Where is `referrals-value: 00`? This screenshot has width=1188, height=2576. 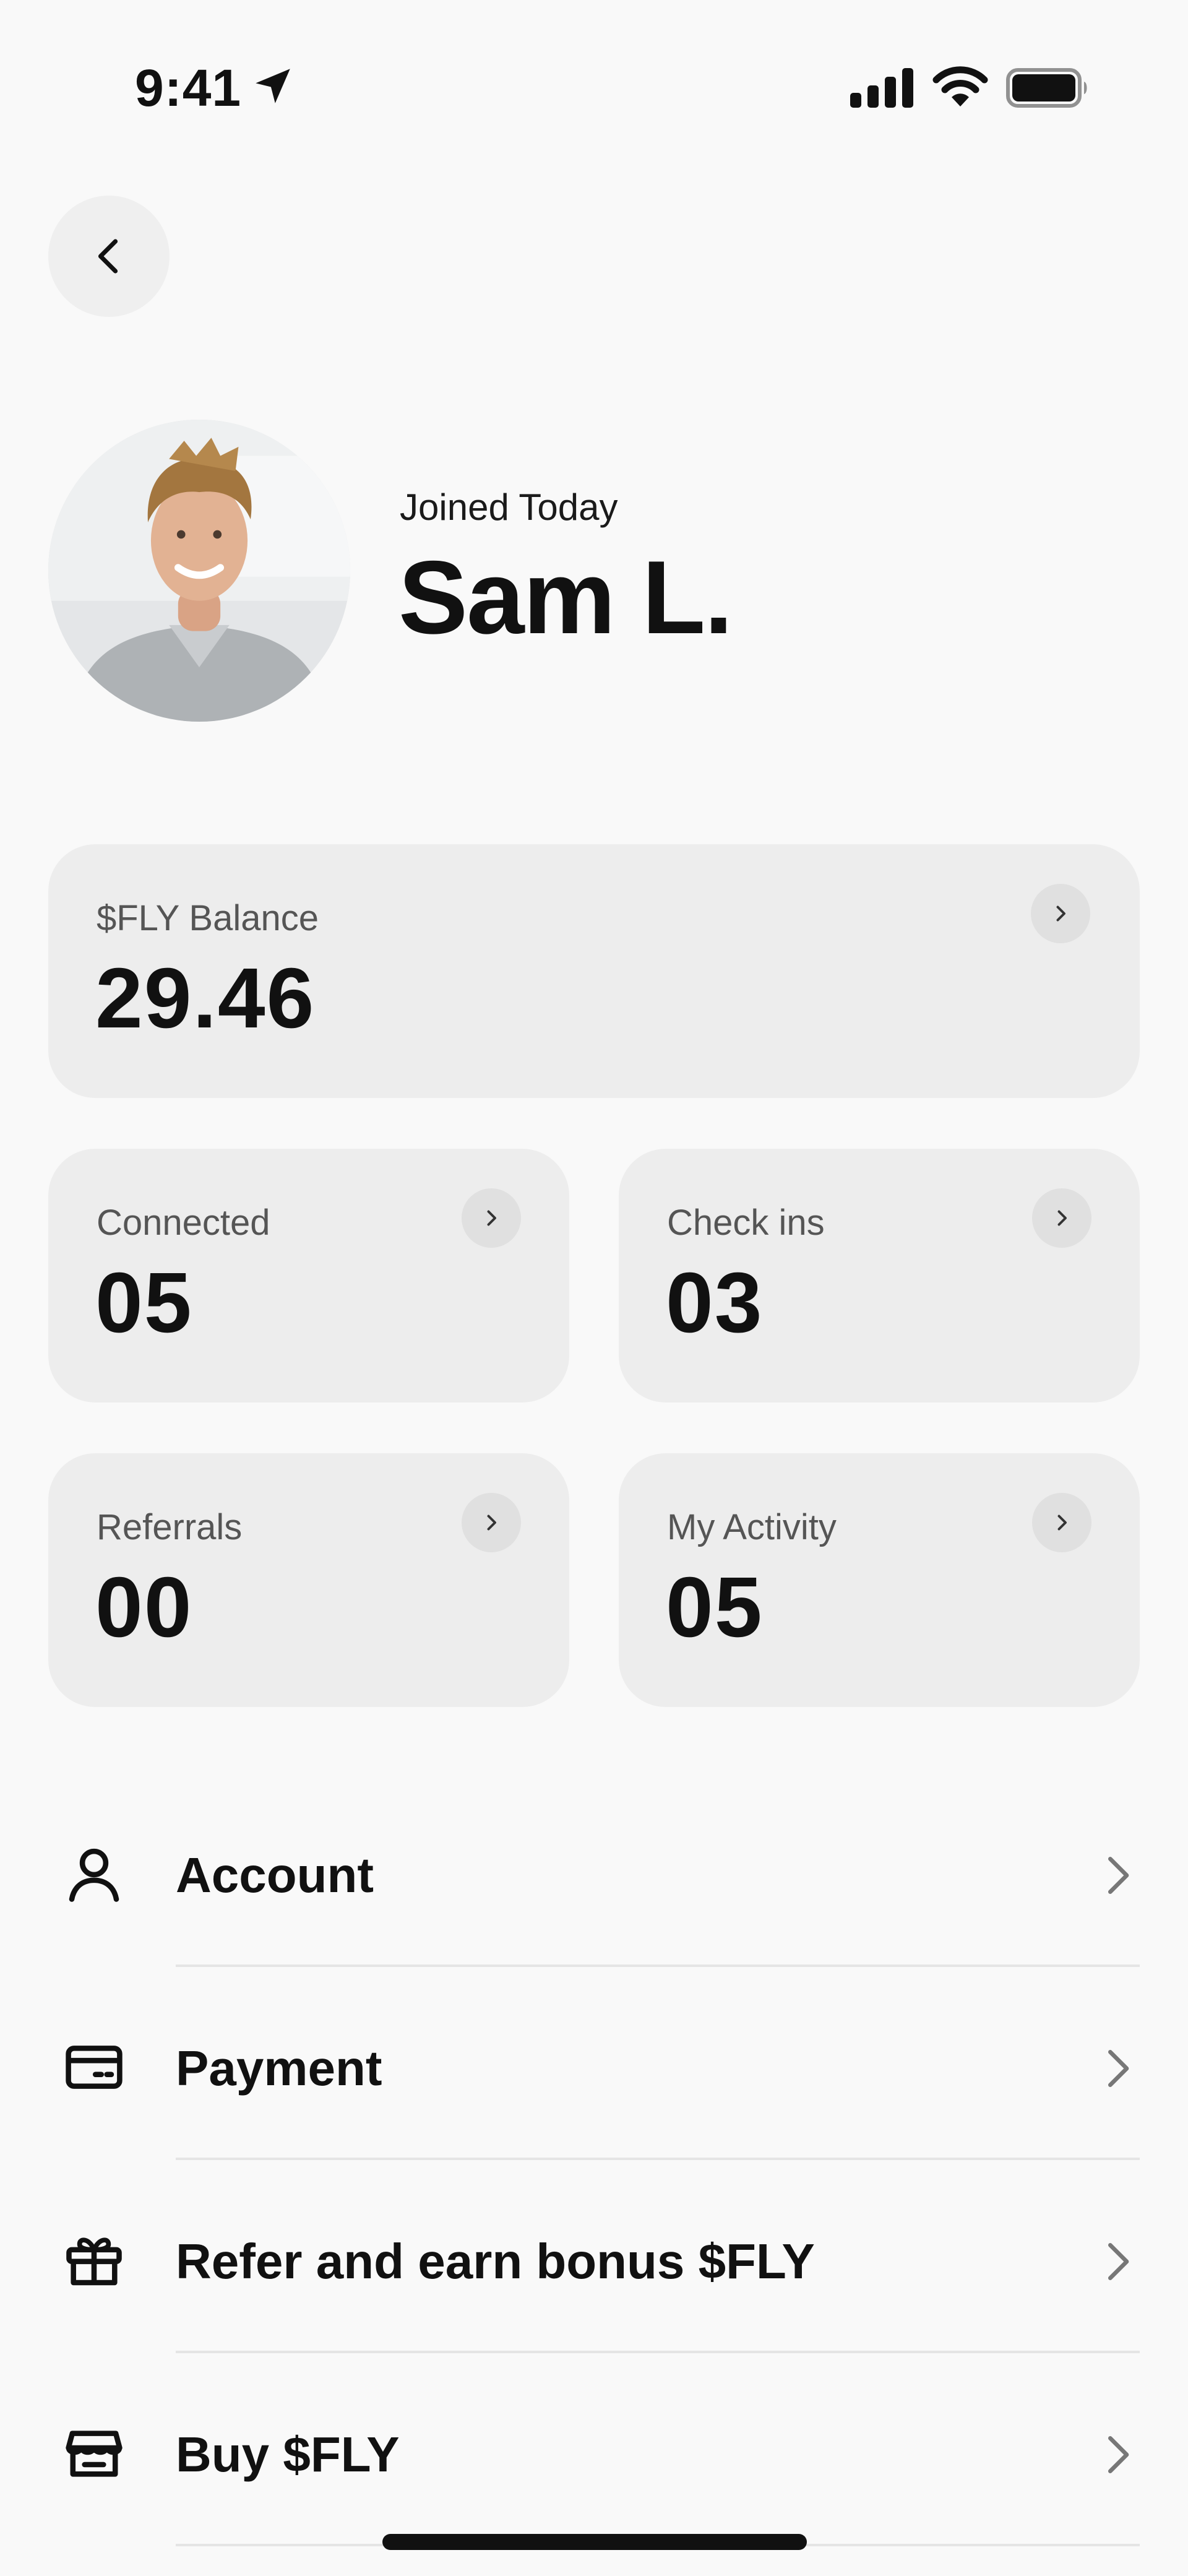
referrals-value: 00 is located at coordinates (144, 1607).